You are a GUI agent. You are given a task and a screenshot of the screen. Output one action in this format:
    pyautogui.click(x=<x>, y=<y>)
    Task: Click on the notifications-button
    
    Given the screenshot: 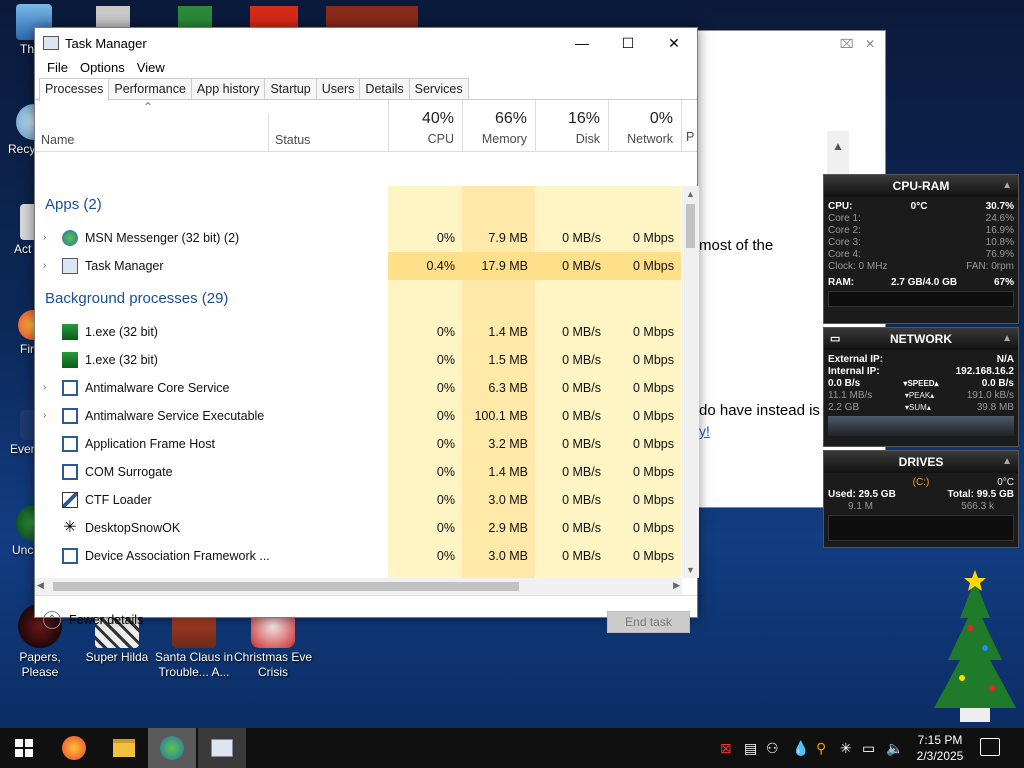 What is the action you would take?
    pyautogui.click(x=990, y=747)
    